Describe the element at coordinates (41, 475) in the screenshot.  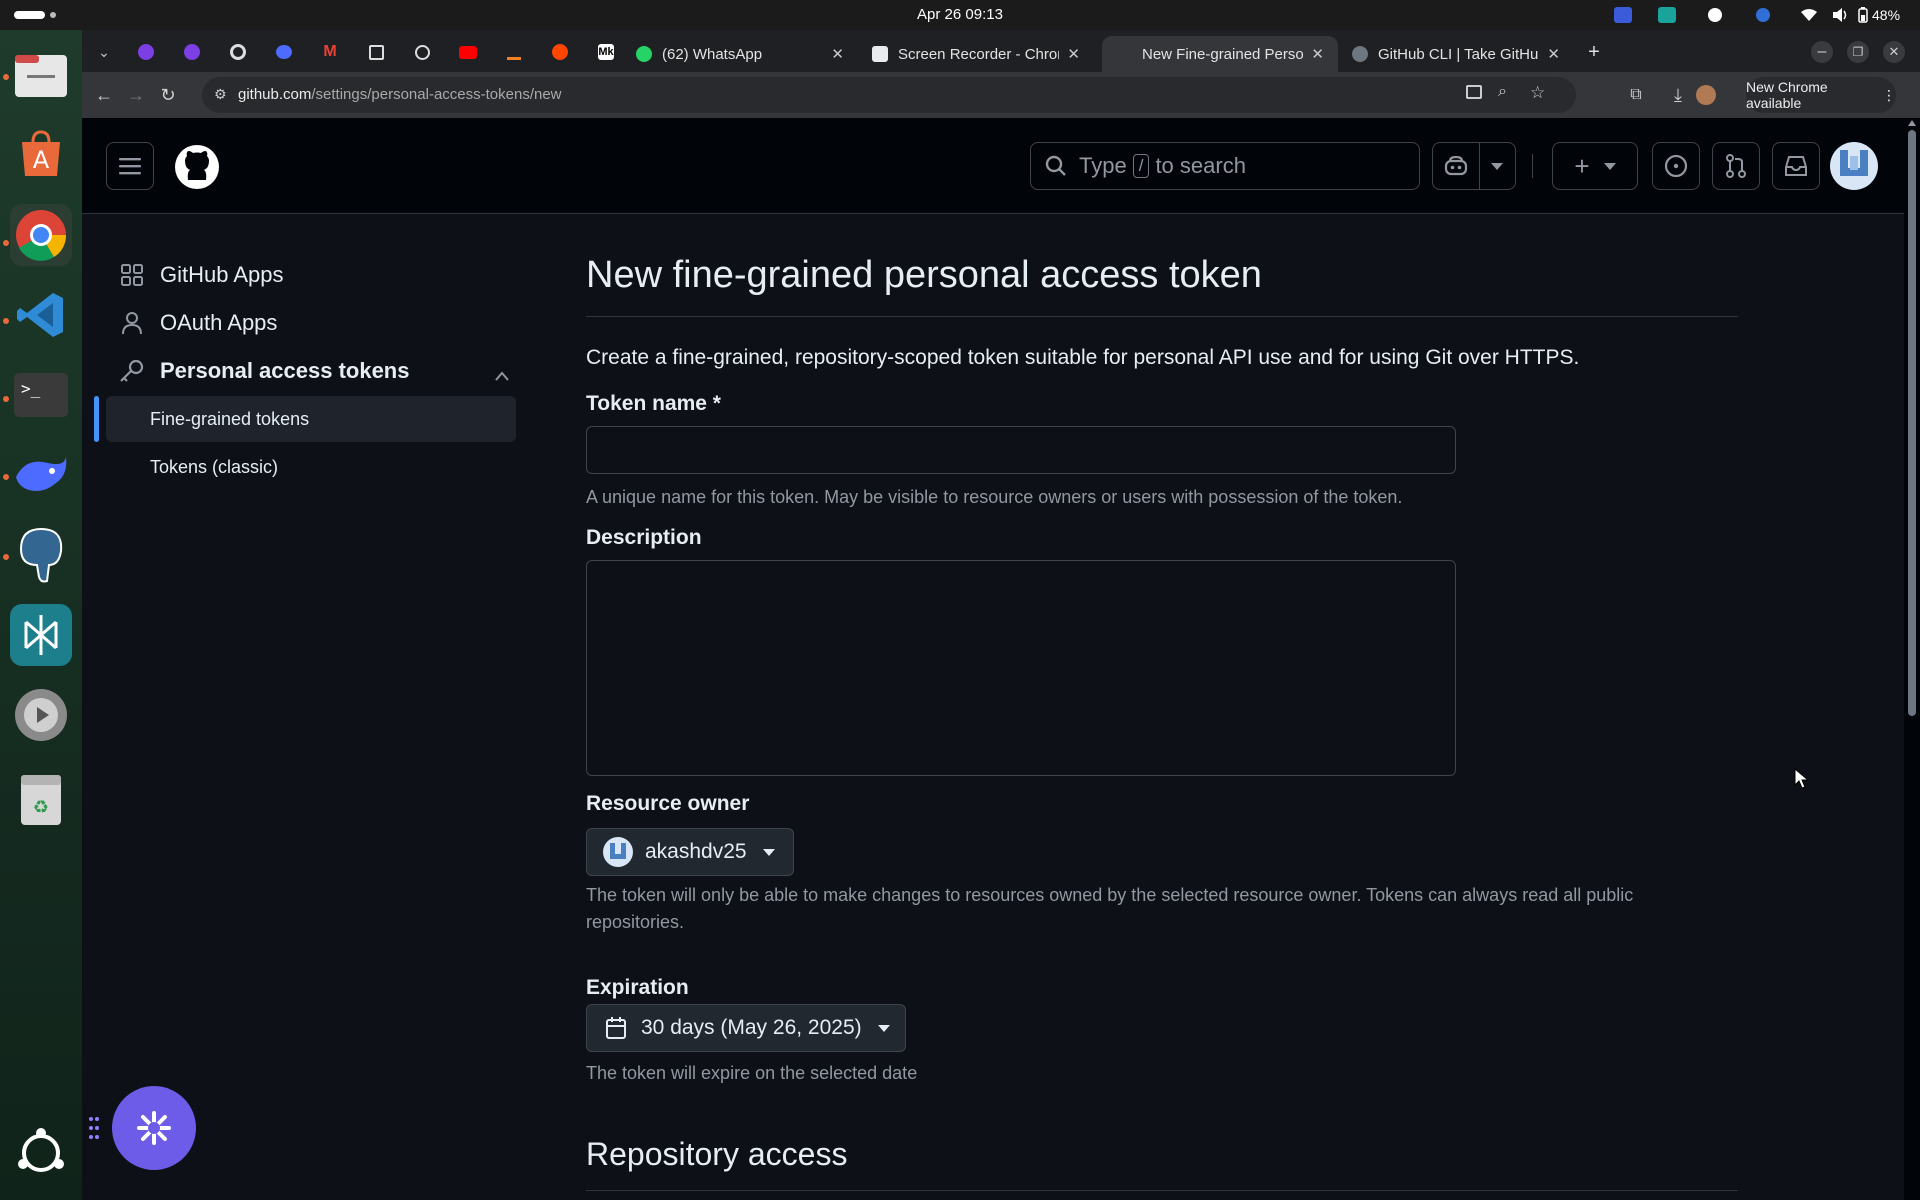
I see `deepseek-app-icon` at that location.